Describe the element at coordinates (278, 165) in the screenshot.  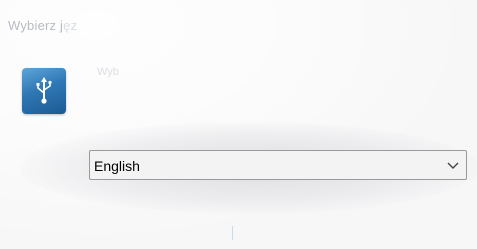
I see `language-select: English` at that location.